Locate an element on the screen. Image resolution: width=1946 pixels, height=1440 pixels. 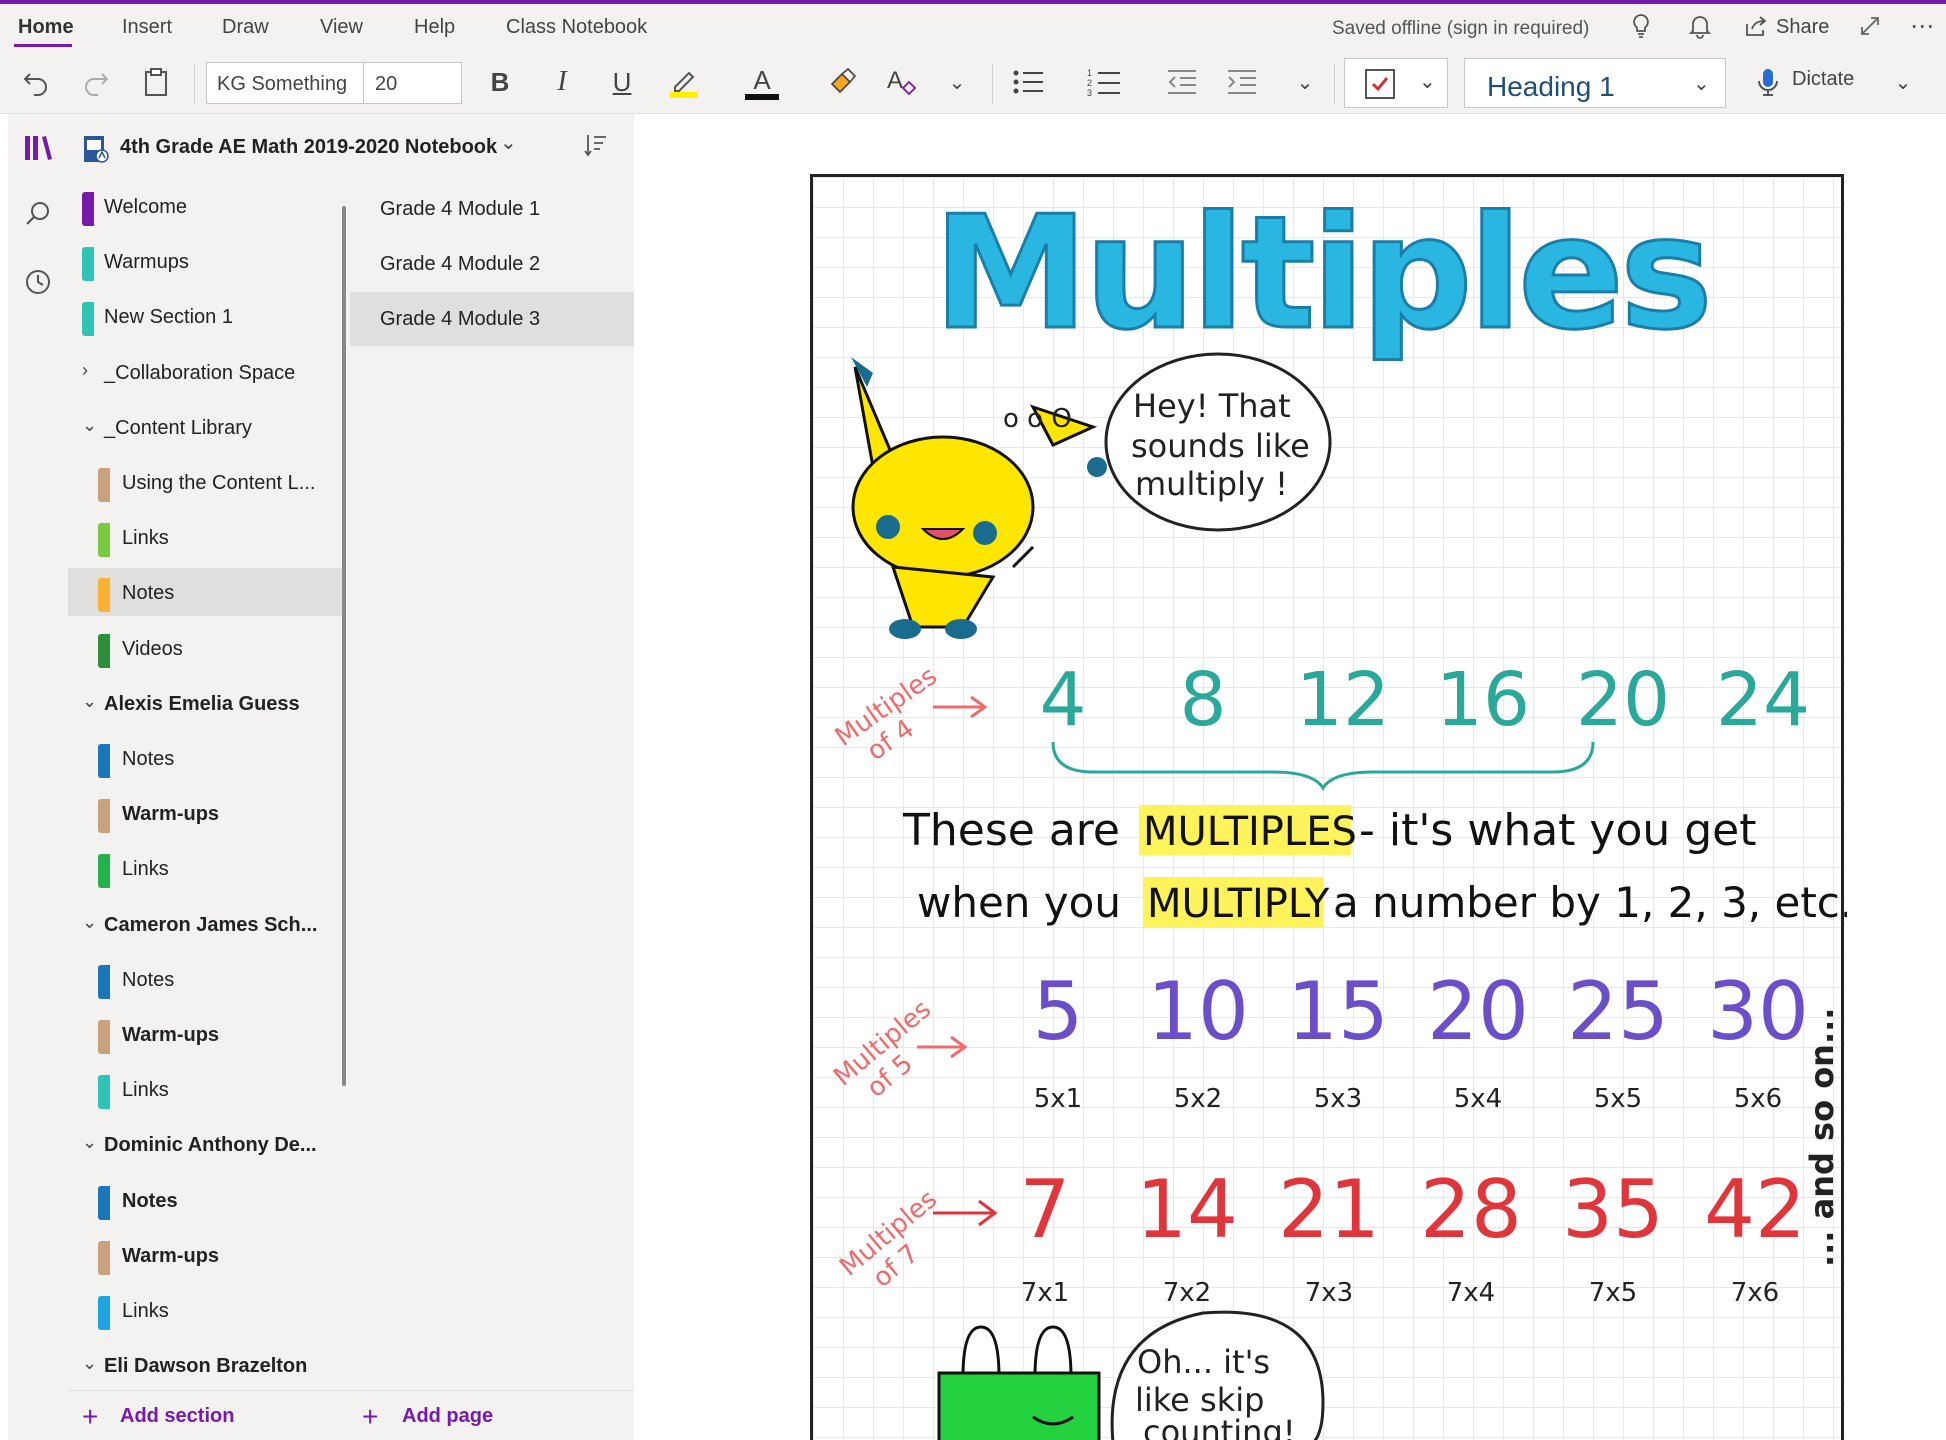
style-name: Heading 1 is located at coordinates (1551, 86).